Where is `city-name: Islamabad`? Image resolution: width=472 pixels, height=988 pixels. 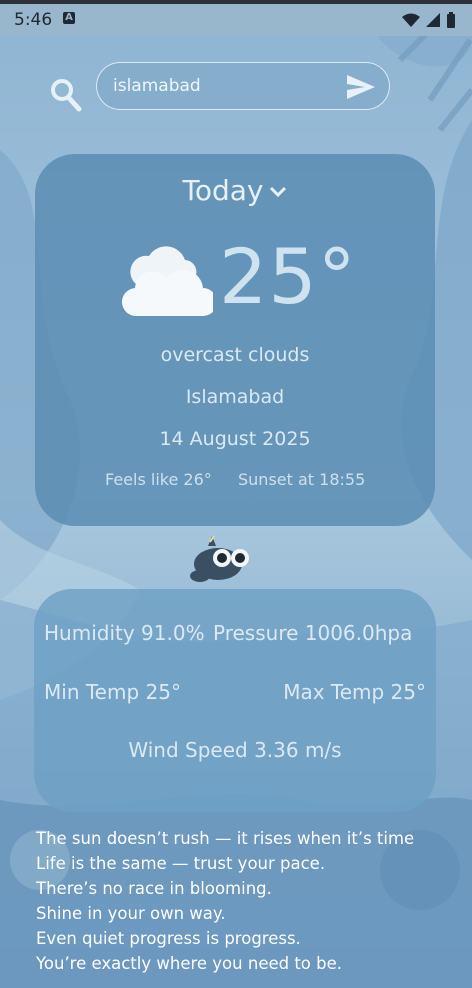
city-name: Islamabad is located at coordinates (235, 397).